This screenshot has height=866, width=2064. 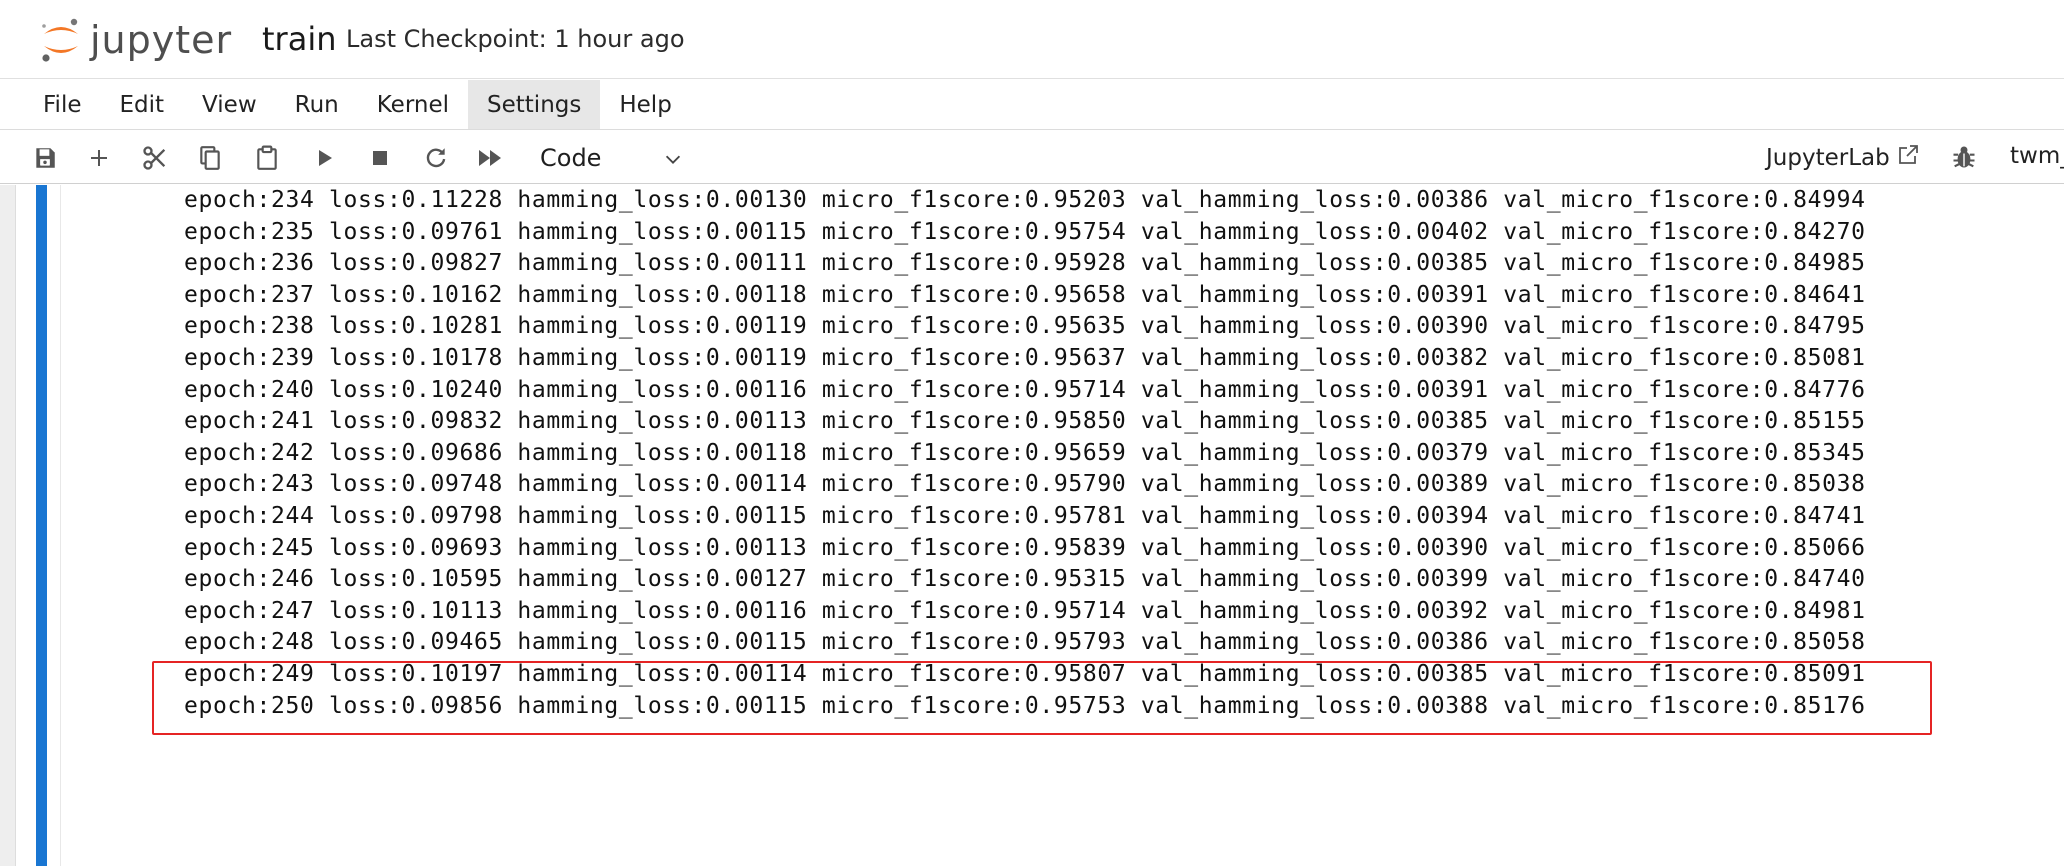 What do you see at coordinates (645, 104) in the screenshot?
I see `menu-help: Help` at bounding box center [645, 104].